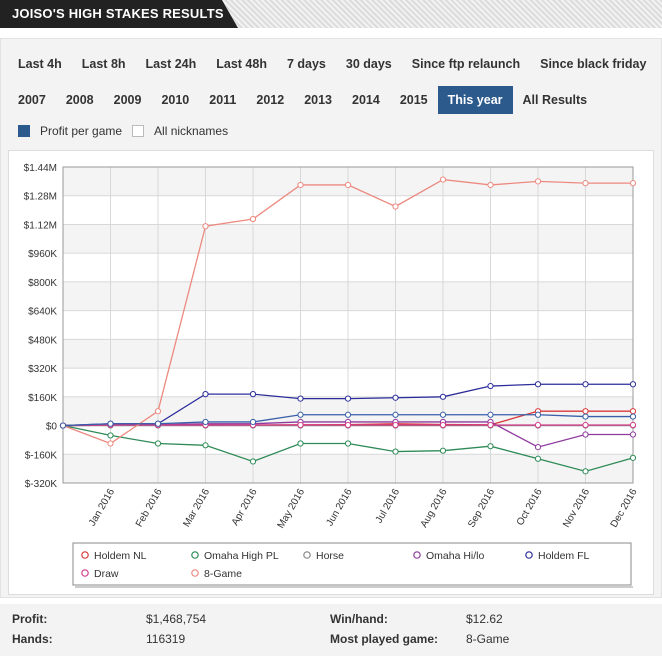 This screenshot has width=662, height=656. I want to click on period-last-48h-button: Last 48h, so click(241, 64).